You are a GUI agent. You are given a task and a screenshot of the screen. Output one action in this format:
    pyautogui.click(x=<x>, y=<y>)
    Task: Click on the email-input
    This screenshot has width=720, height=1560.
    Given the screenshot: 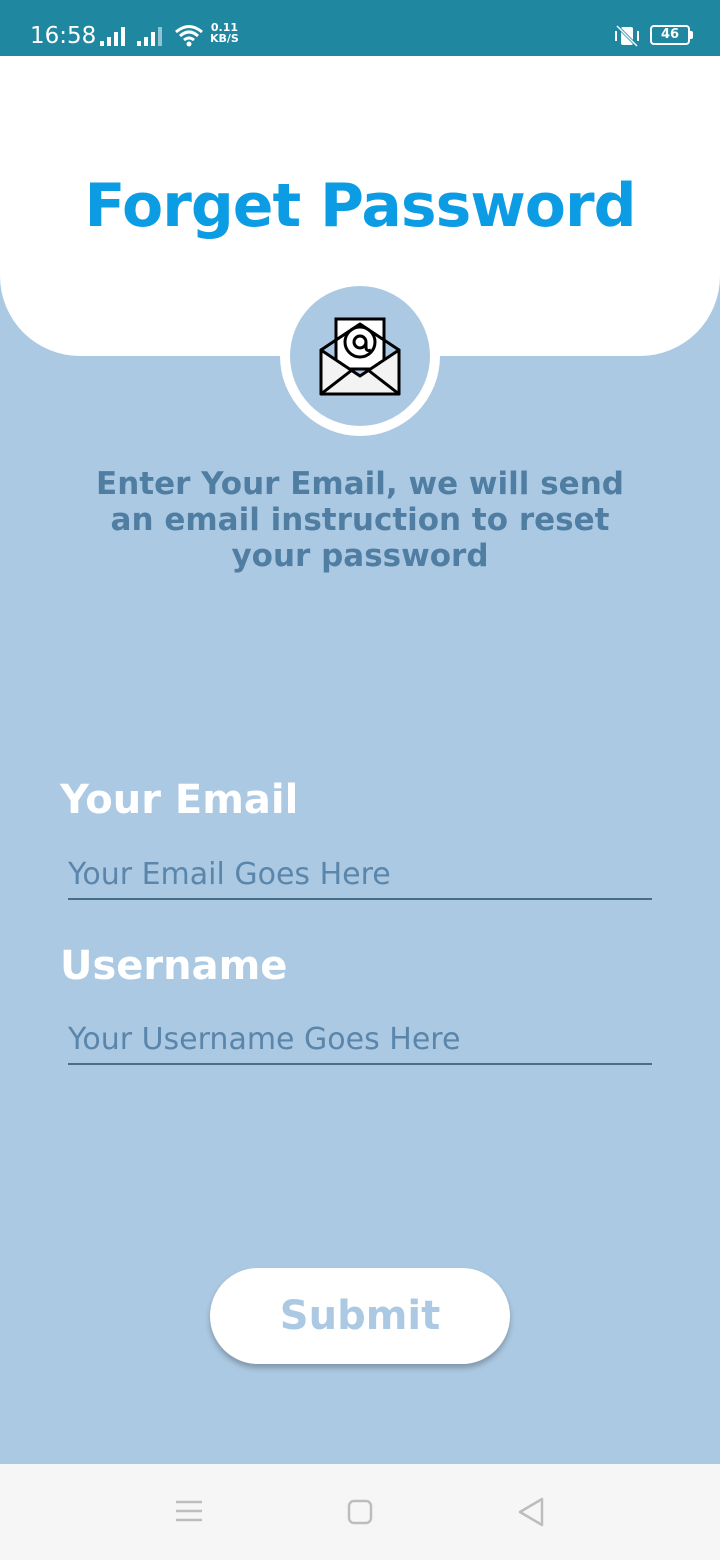 What is the action you would take?
    pyautogui.click(x=360, y=875)
    